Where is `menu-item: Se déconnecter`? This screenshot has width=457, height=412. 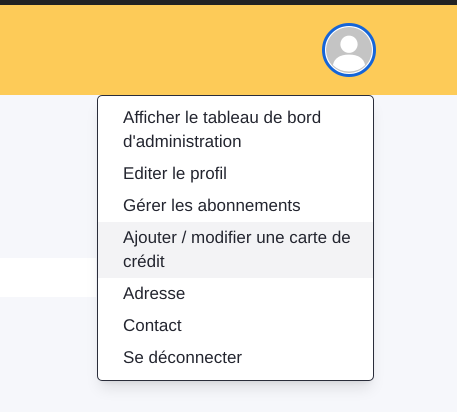 menu-item: Se déconnecter is located at coordinates (235, 358).